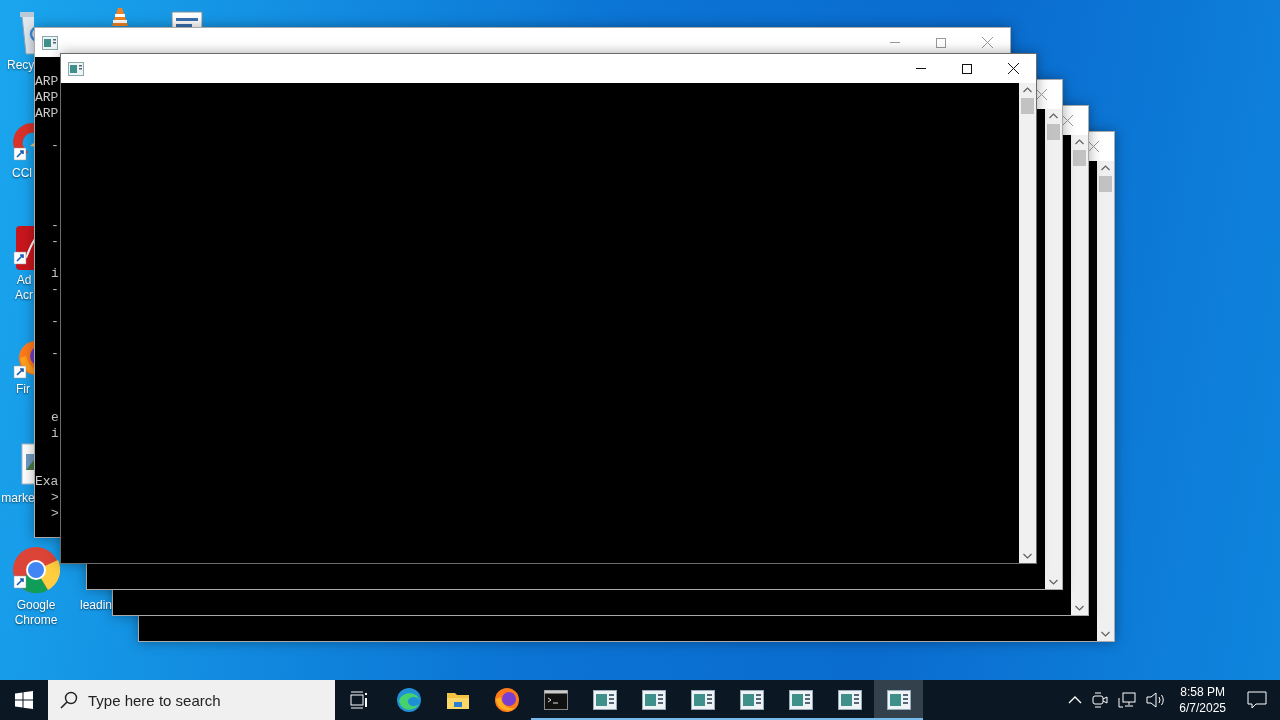 This screenshot has height=720, width=1280. I want to click on folder-icon, so click(457, 700).